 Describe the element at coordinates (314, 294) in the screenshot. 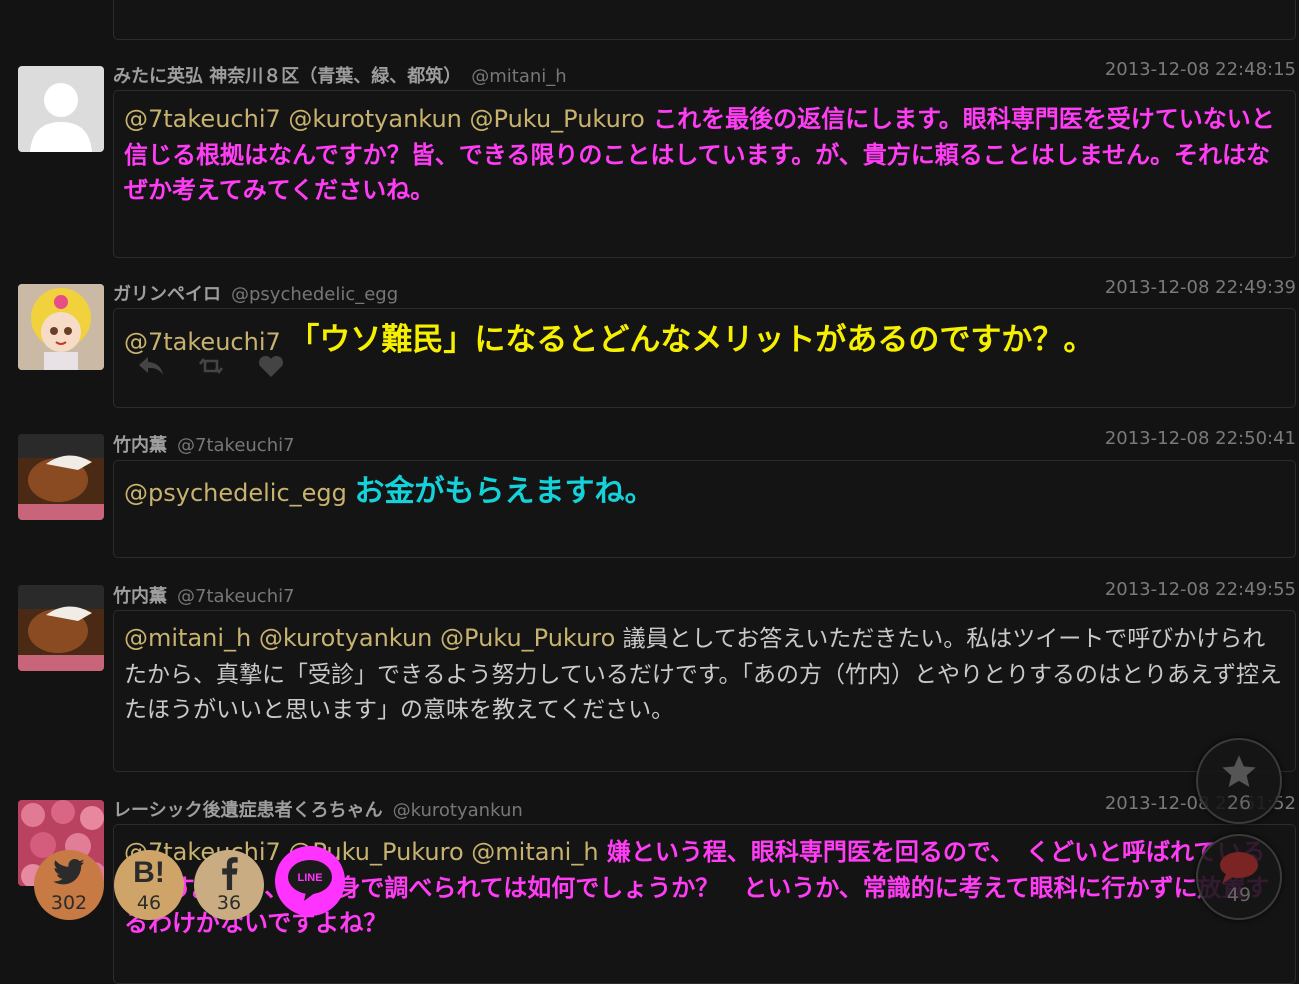

I see `user-handle: @psychedelic_egg` at that location.